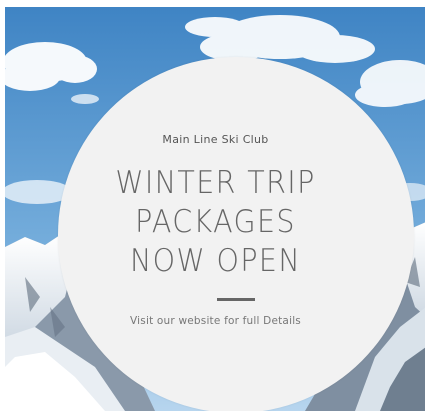  Describe the element at coordinates (236, 299) in the screenshot. I see `divider-line` at that location.